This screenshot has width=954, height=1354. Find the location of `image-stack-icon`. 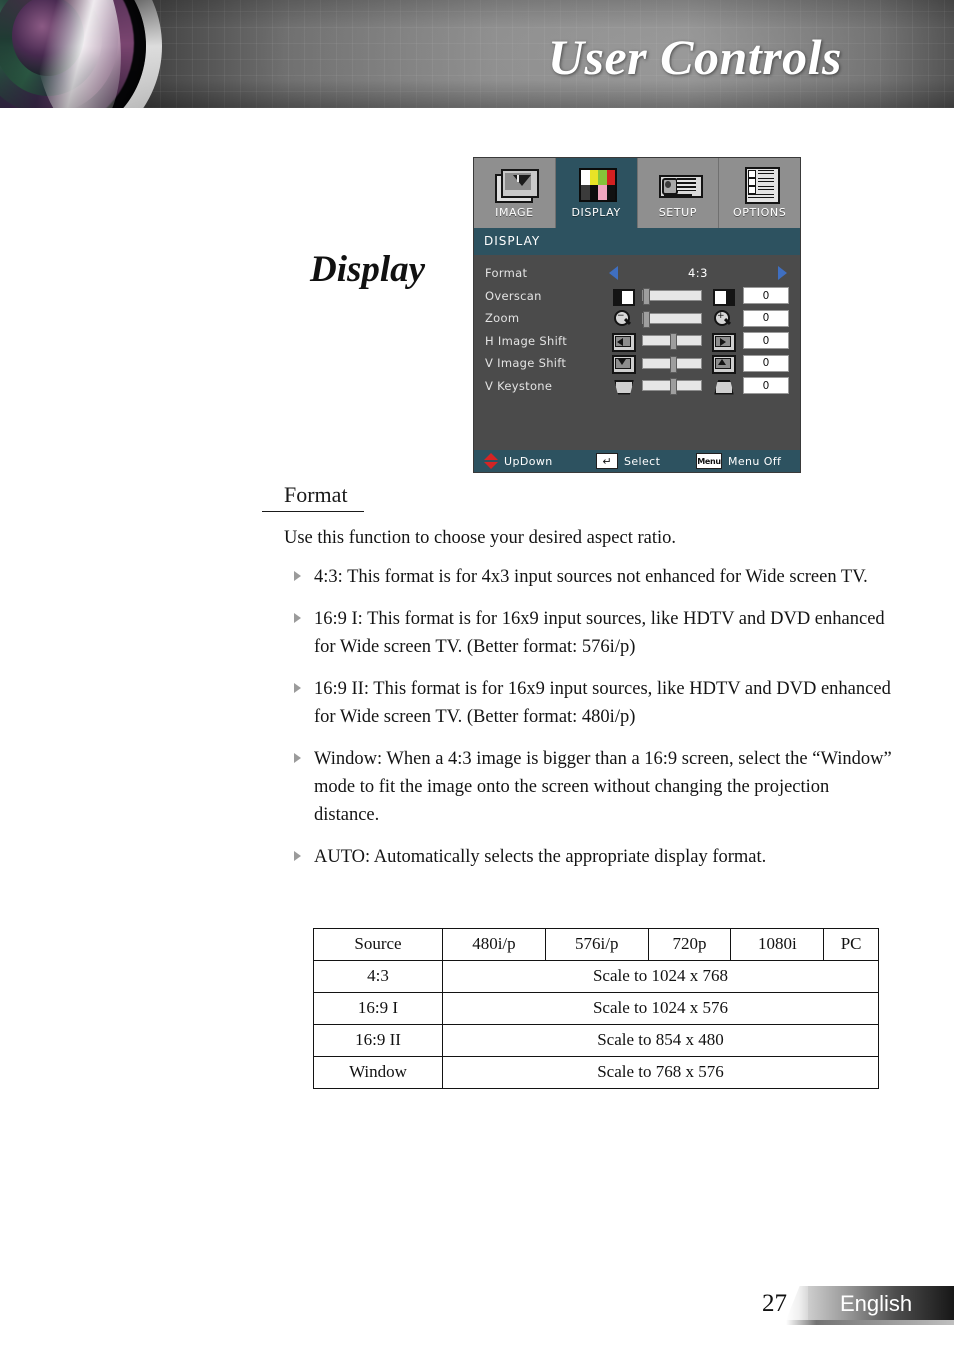

image-stack-icon is located at coordinates (515, 184).